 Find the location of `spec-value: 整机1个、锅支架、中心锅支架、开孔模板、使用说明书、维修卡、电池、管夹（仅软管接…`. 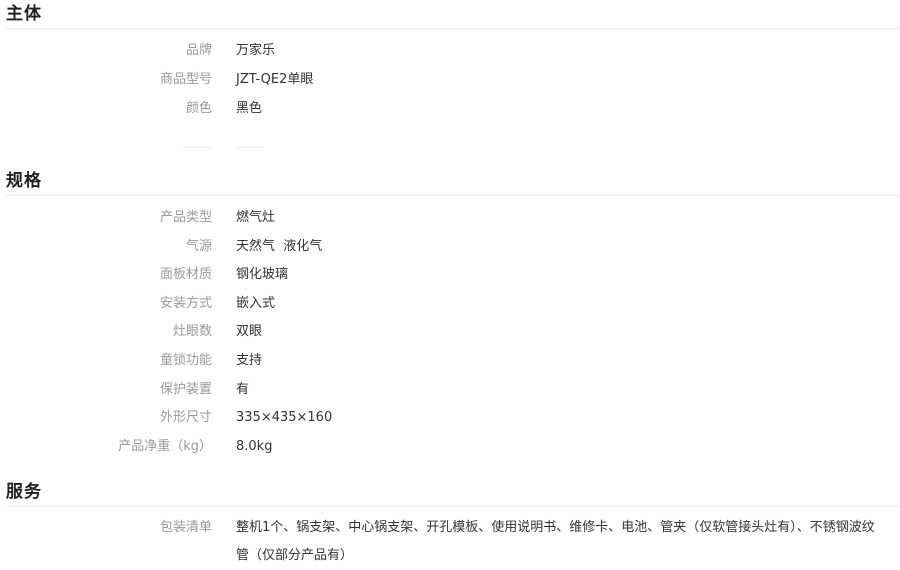

spec-value: 整机1个、锅支架、中心锅支架、开孔模板、使用说明书、维修卡、电池、管夹（仅软管接… is located at coordinates (555, 541).